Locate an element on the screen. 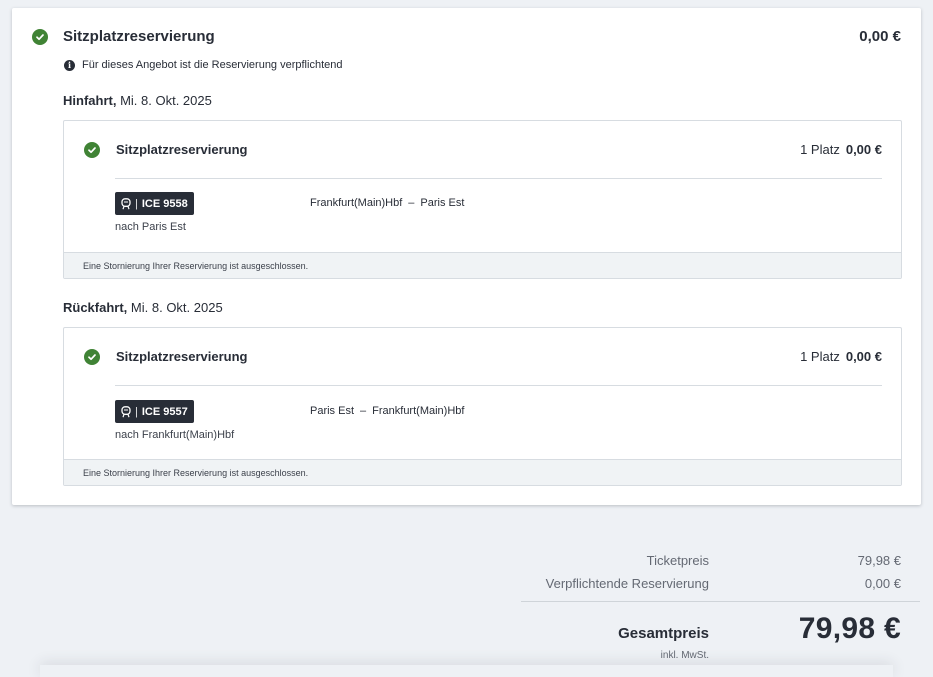 This screenshot has height=677, width=933. total-price-value: 79,98 € is located at coordinates (850, 629).